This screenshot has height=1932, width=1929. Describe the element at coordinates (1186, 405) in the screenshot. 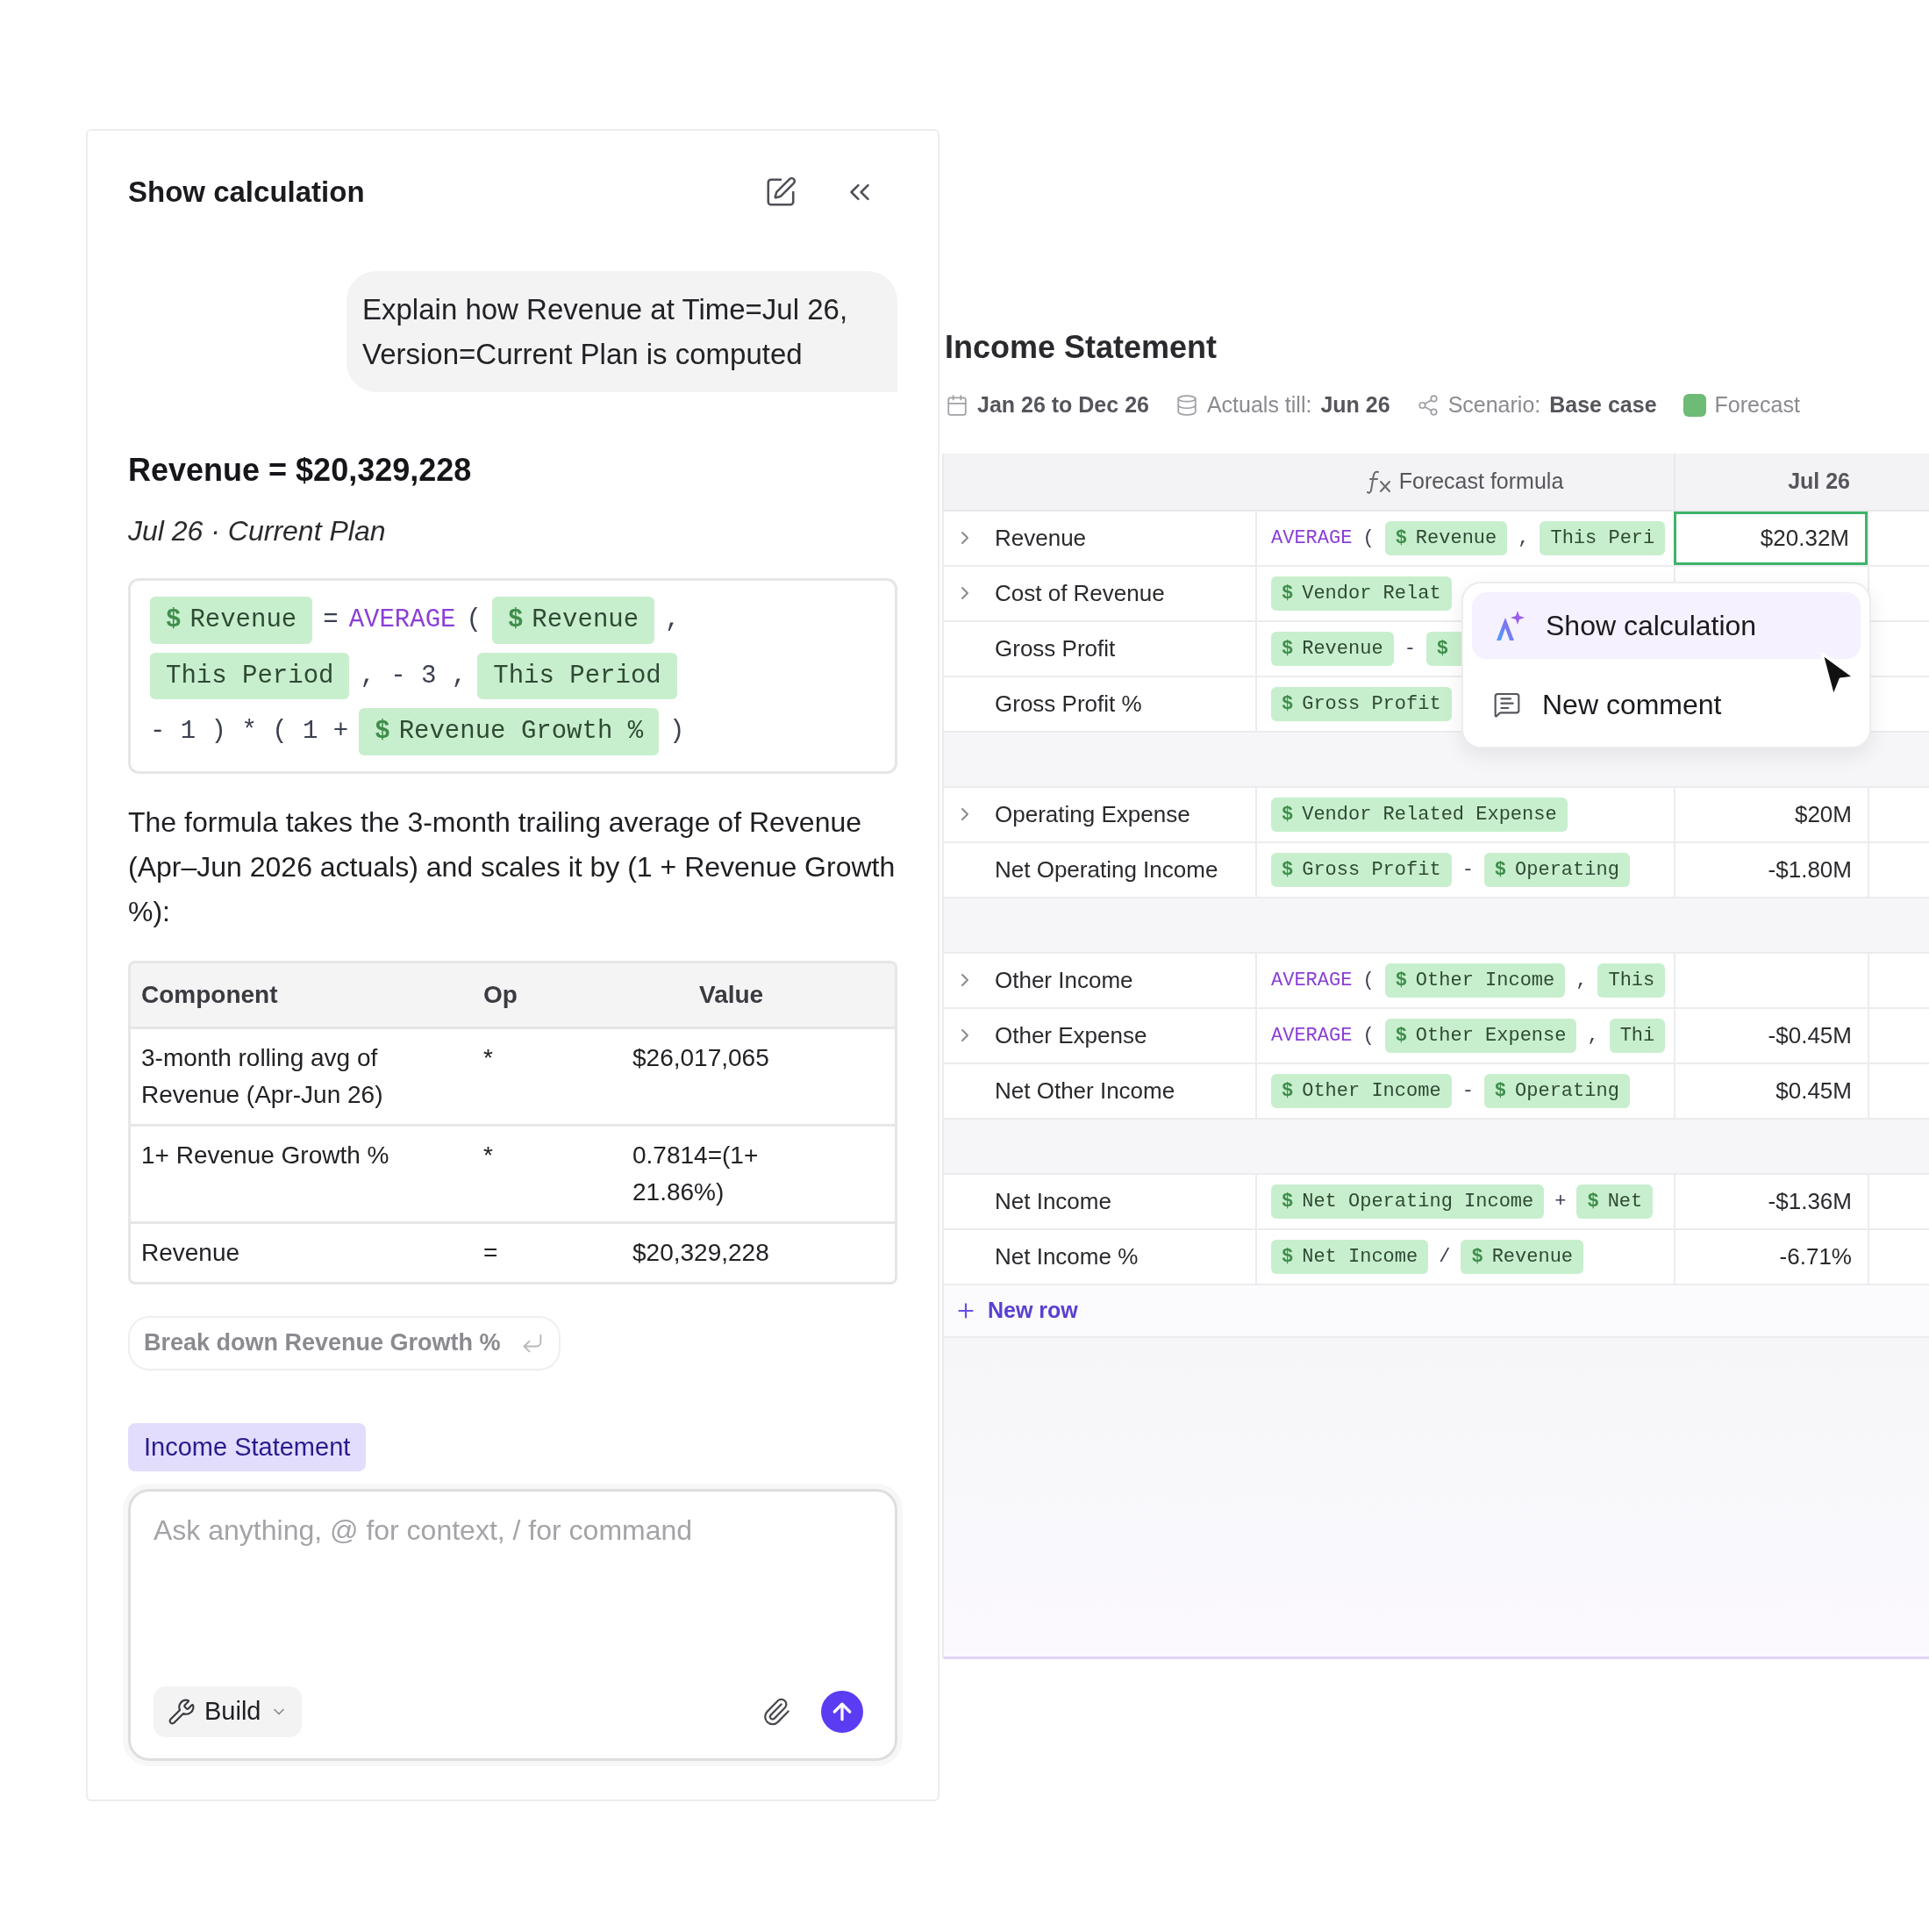

I see `database-icon` at that location.